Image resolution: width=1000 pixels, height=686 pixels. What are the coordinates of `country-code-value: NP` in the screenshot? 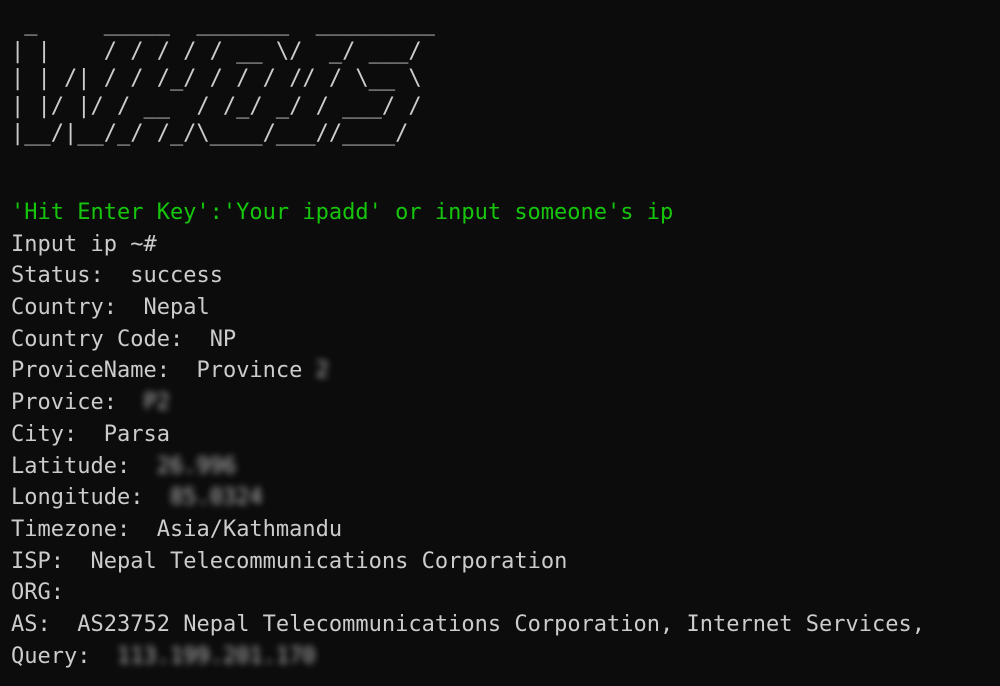 It's located at (223, 339).